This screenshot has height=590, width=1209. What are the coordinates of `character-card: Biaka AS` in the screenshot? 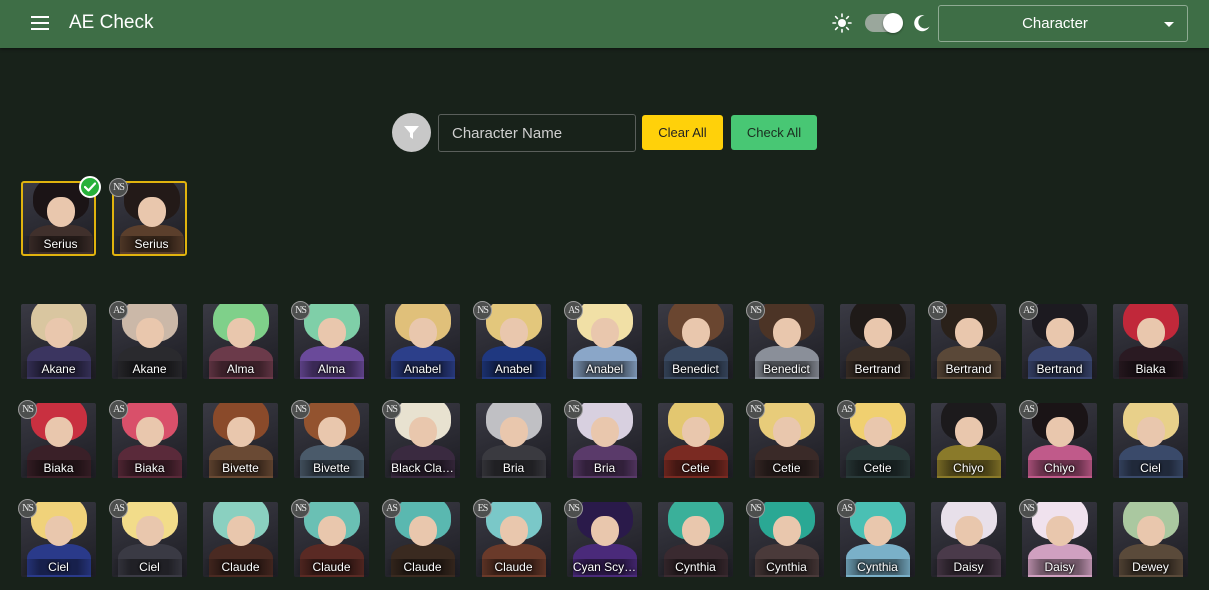 It's located at (148, 439).